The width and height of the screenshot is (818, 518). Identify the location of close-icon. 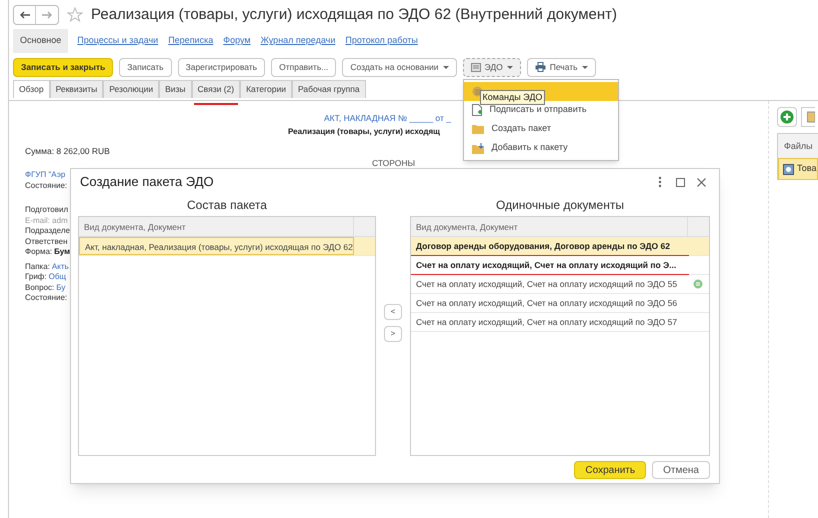
(701, 182).